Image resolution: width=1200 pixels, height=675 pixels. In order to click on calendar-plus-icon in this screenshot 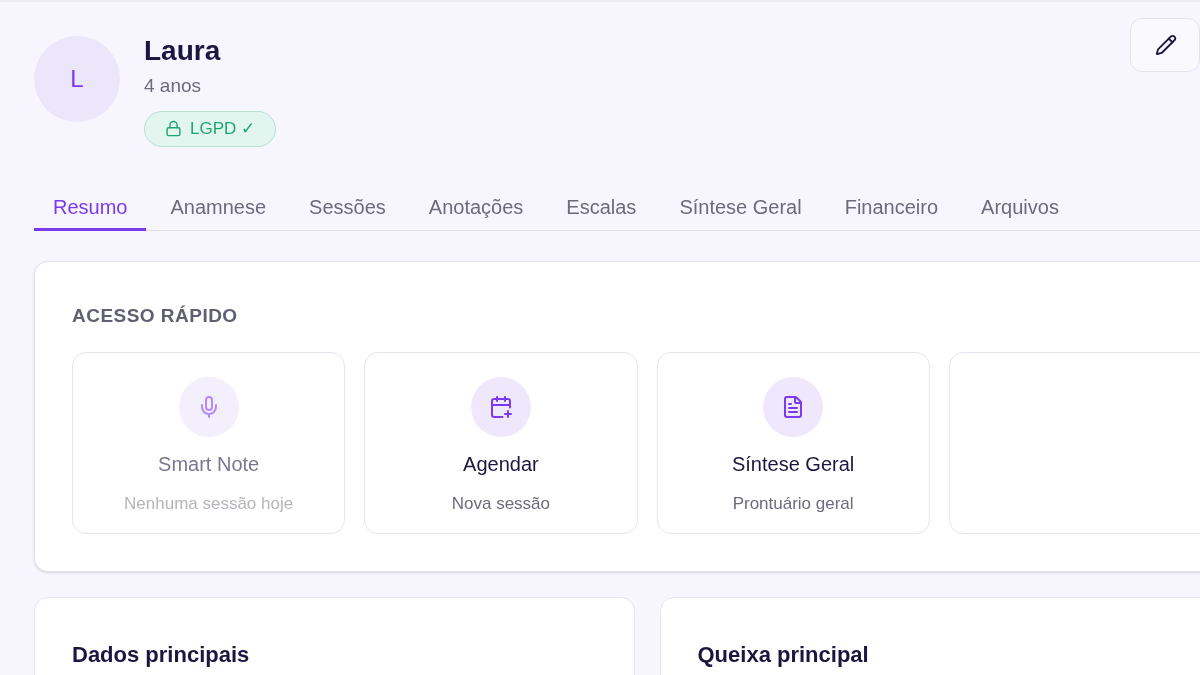, I will do `click(500, 407)`.